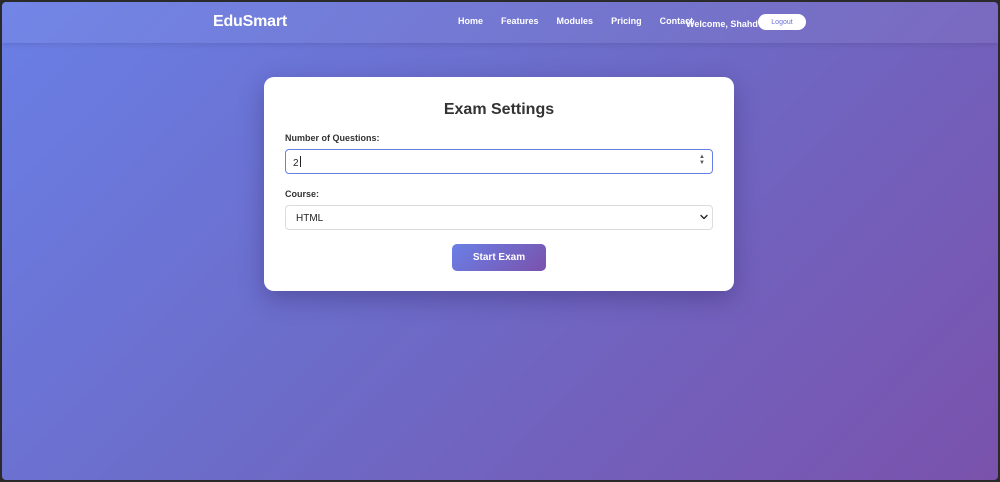  What do you see at coordinates (250, 22) in the screenshot?
I see `brand-logo: EduSmart` at bounding box center [250, 22].